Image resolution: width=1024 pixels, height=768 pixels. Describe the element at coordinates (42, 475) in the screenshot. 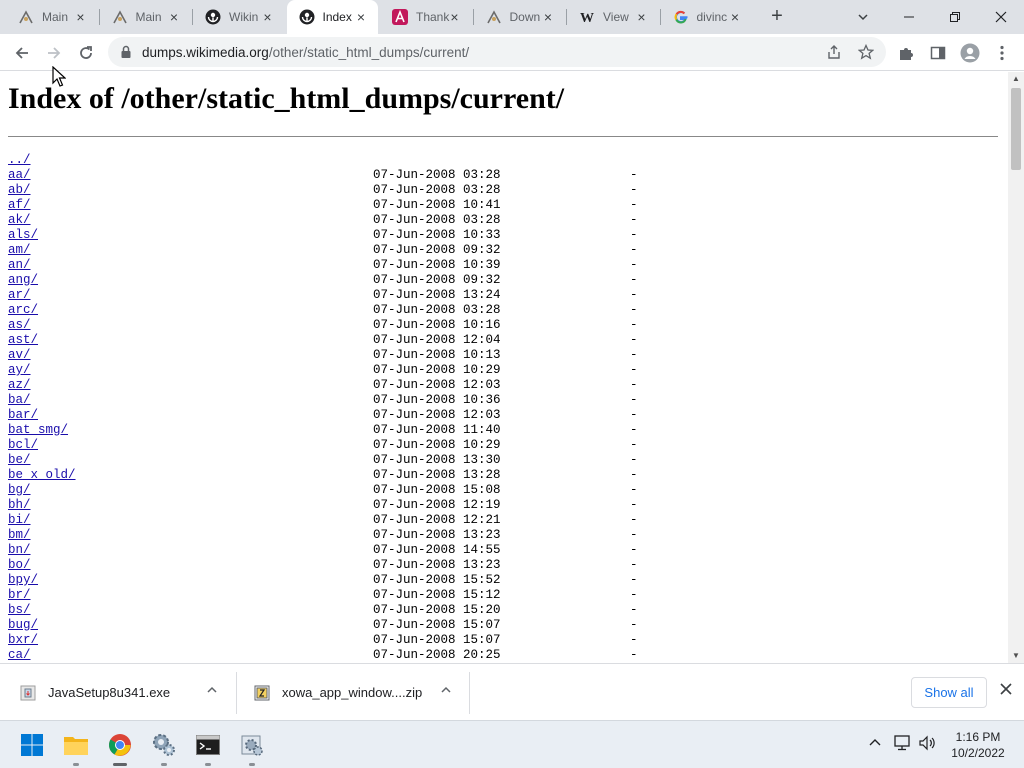

I see `directory-link: be_x_old/` at that location.